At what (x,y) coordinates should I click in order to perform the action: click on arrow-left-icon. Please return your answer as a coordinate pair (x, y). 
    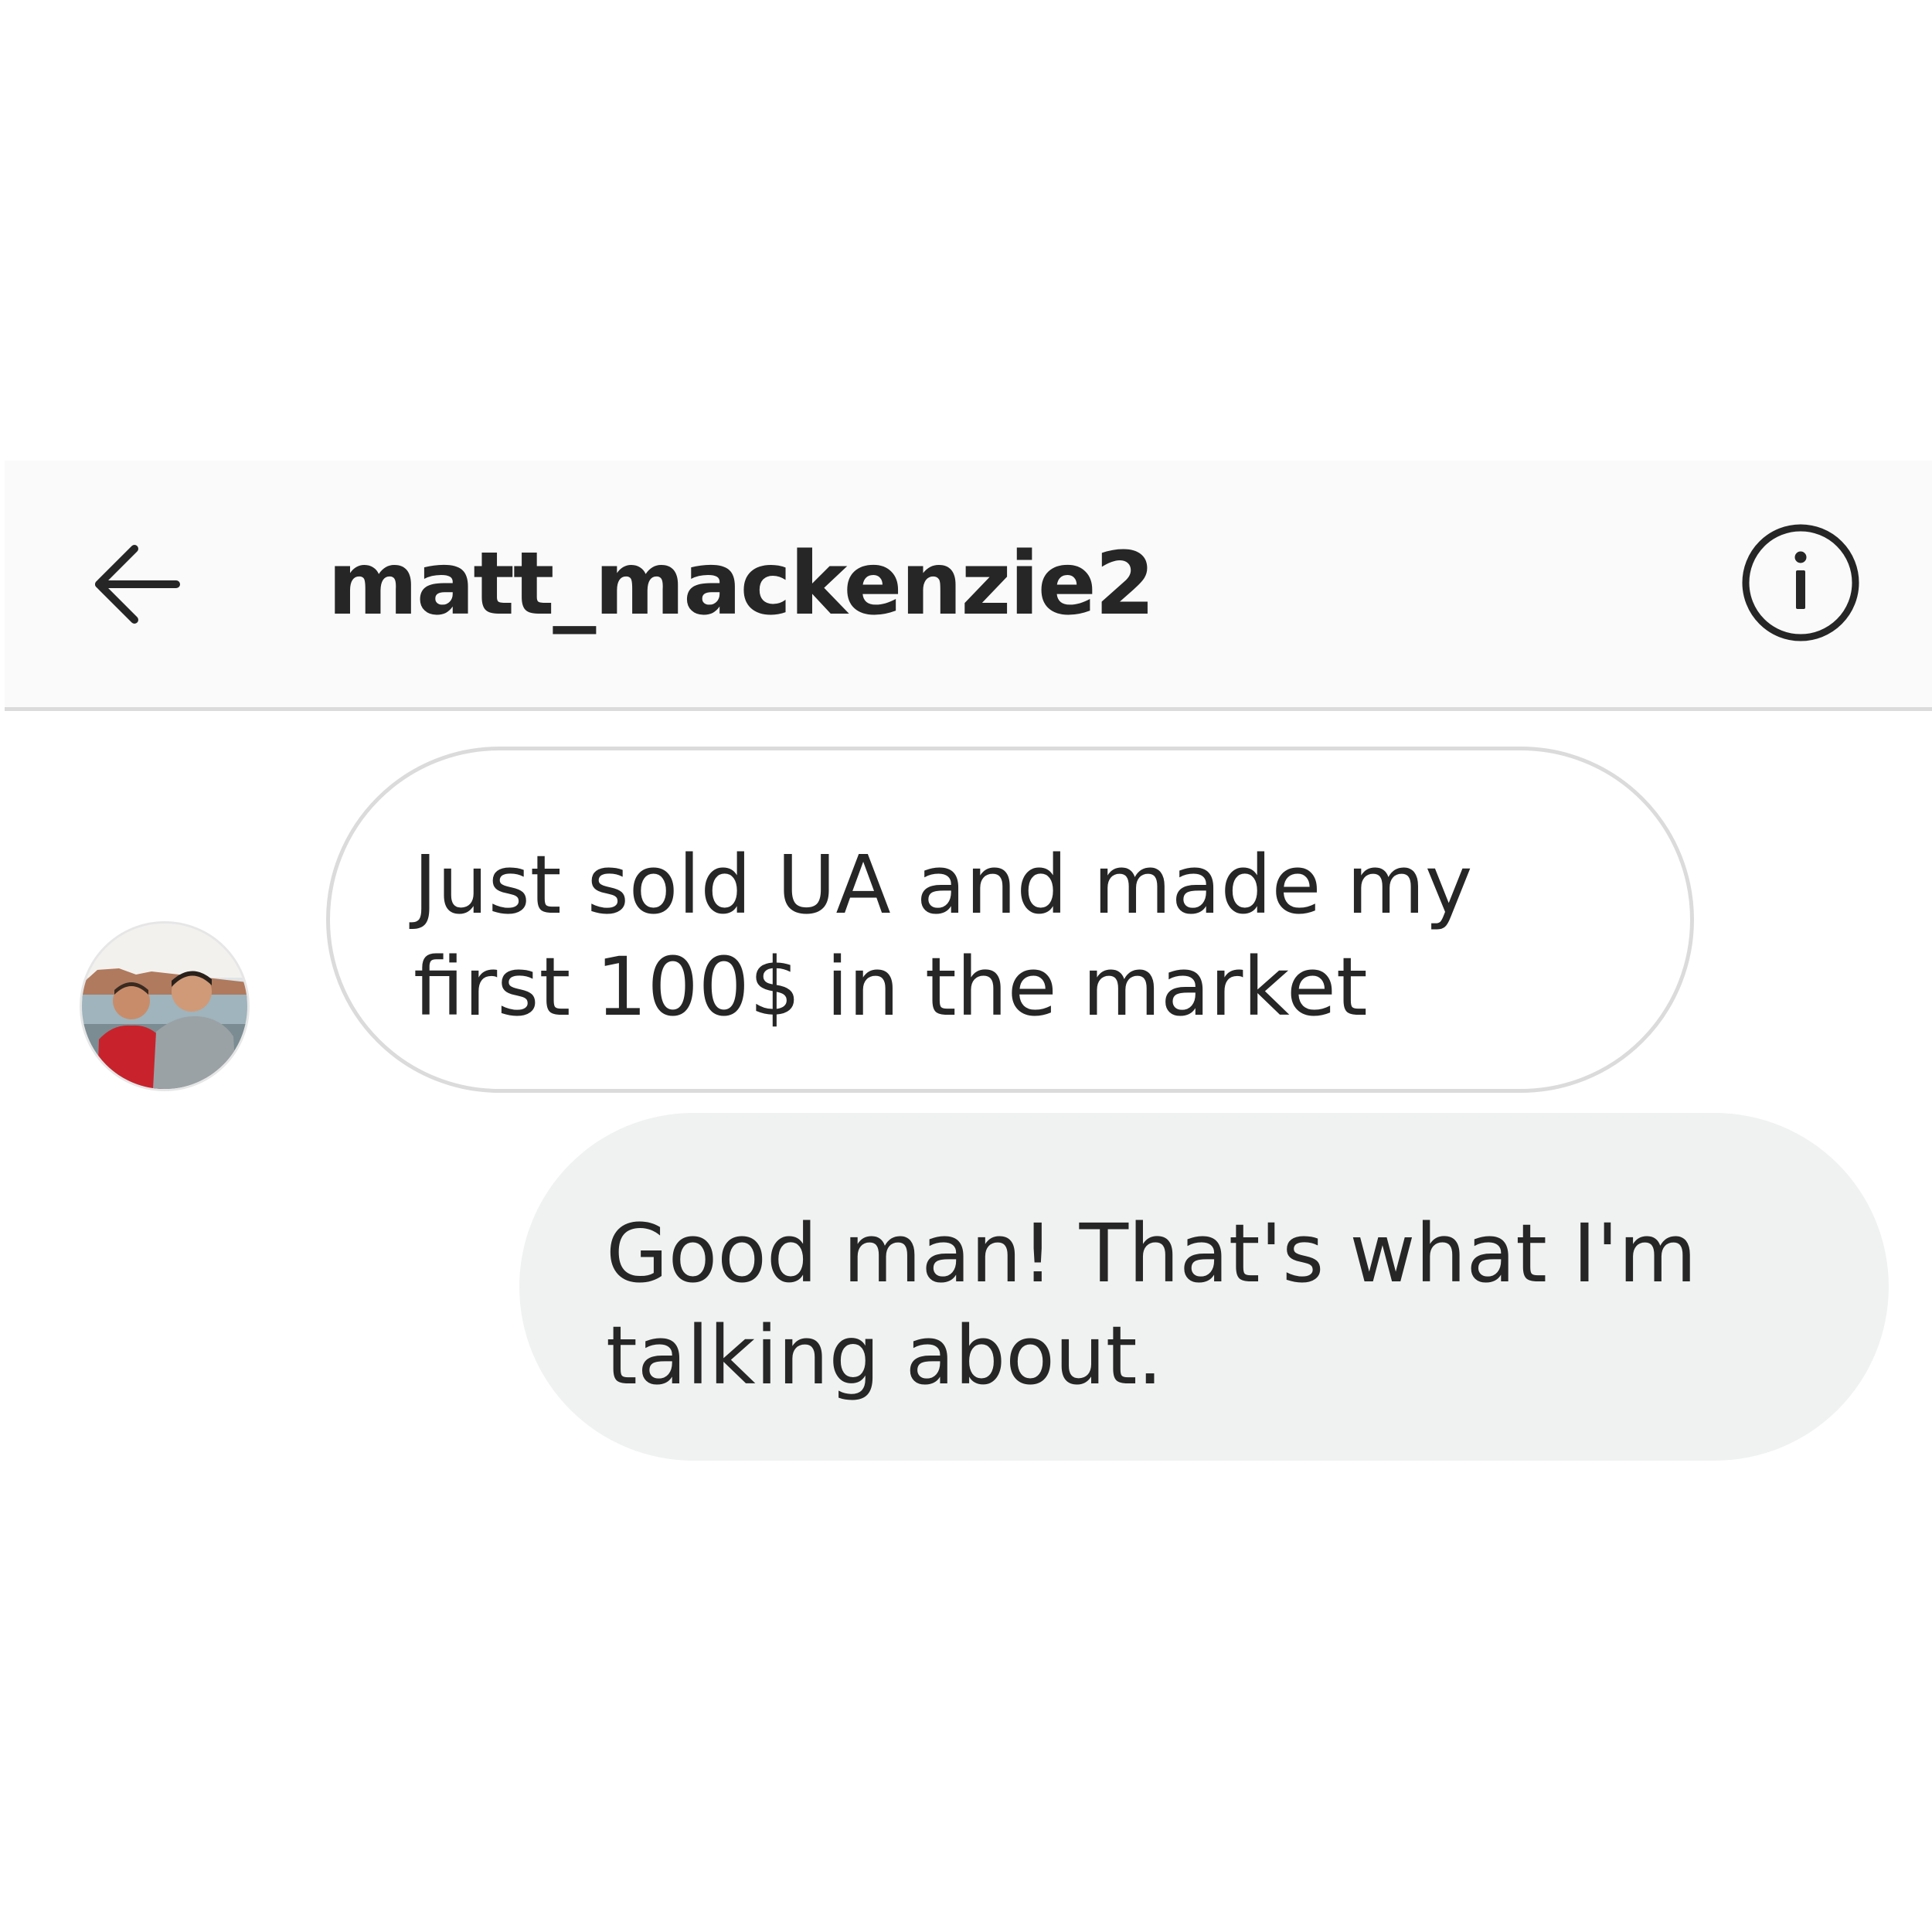
    Looking at the image, I should click on (137, 584).